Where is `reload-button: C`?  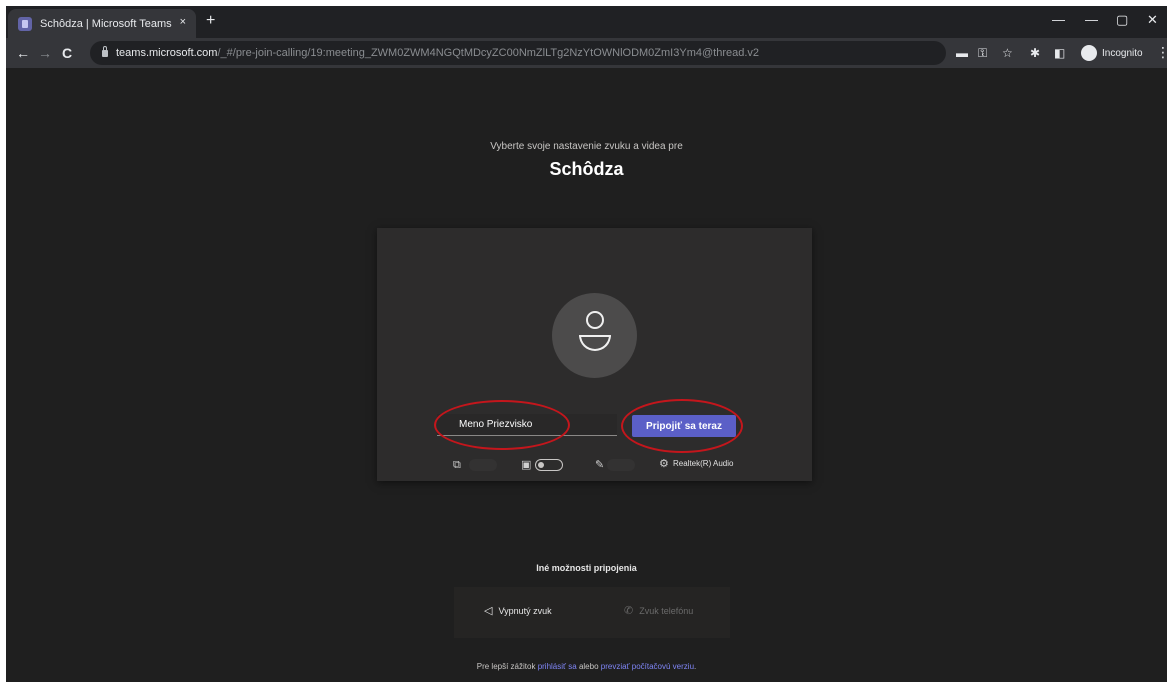 reload-button: C is located at coordinates (67, 53).